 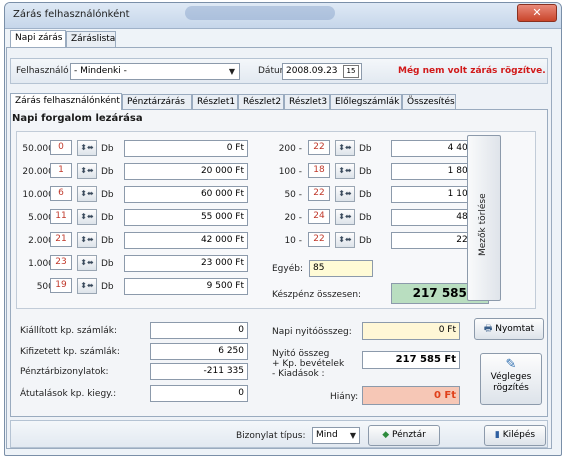 What do you see at coordinates (511, 364) in the screenshot?
I see `pen-icon: ✎` at bounding box center [511, 364].